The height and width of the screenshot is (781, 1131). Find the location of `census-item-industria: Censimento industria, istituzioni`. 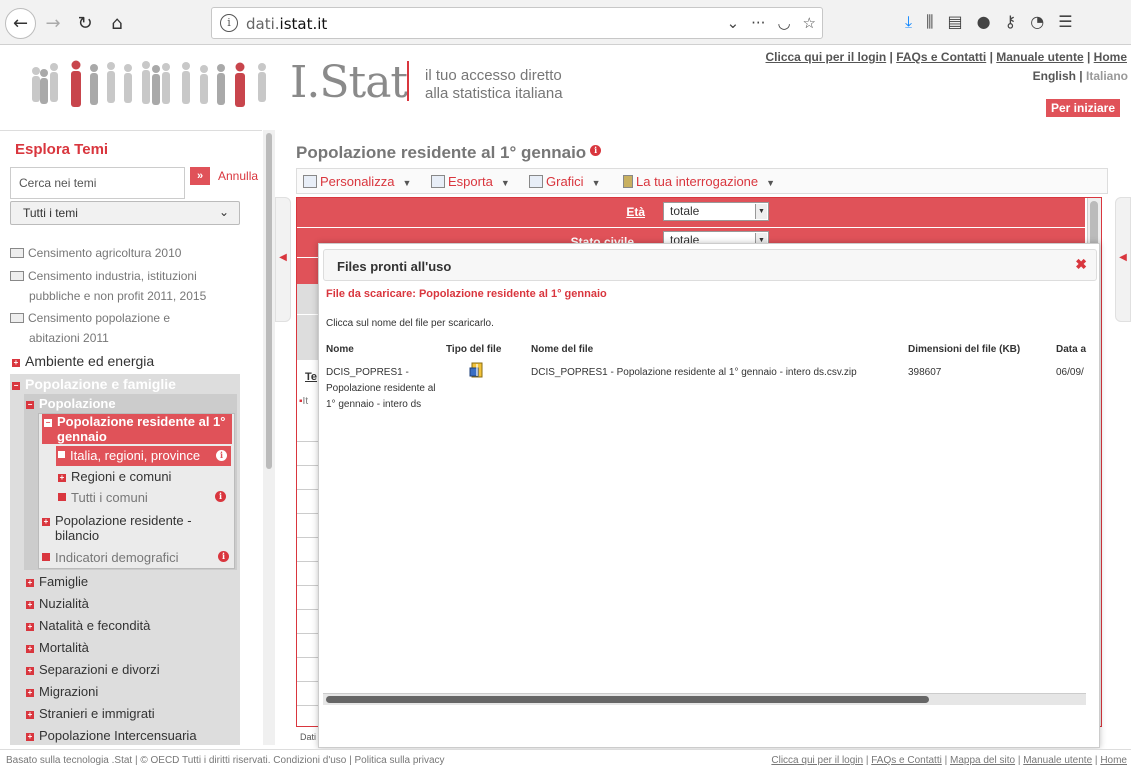

census-item-industria: Censimento industria, istituzioni is located at coordinates (103, 276).